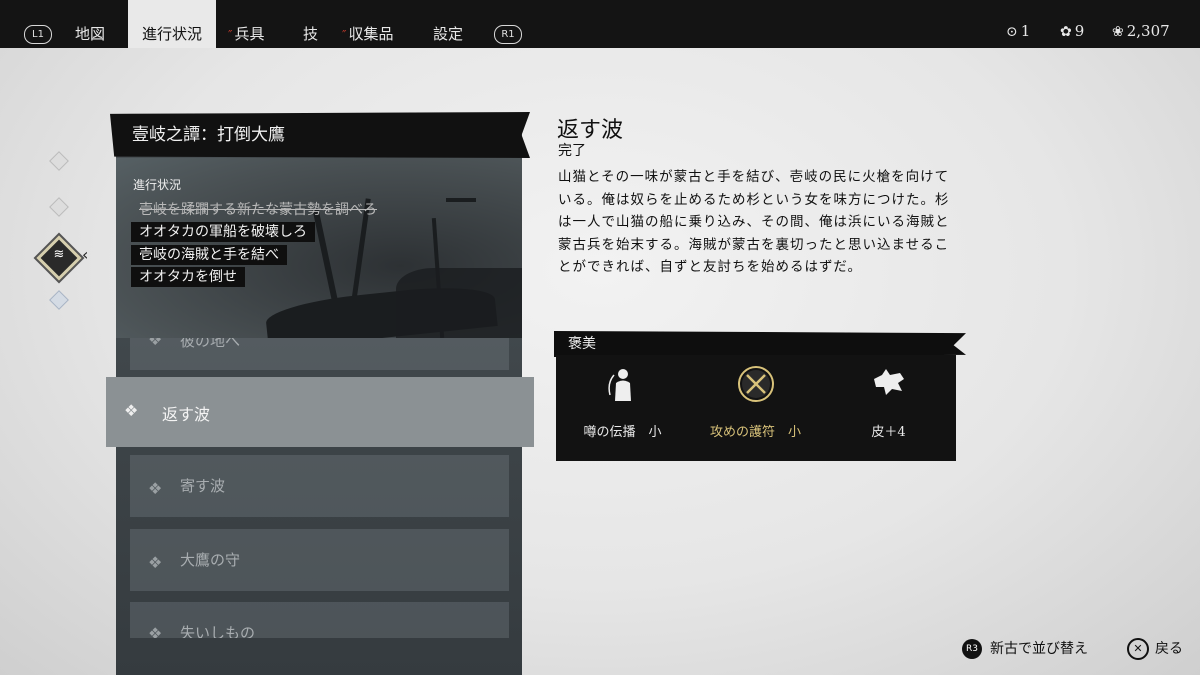 This screenshot has width=1200, height=675. I want to click on rewards-panel: 噂の伝播 小 攻めの護符 小 皮＋4, so click(756, 408).